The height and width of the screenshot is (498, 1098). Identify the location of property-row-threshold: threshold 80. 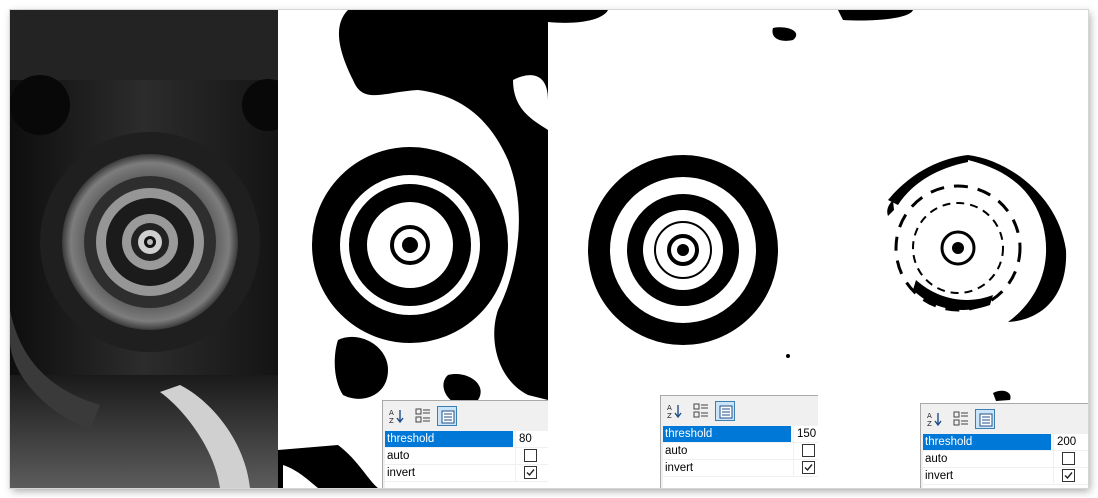
(466, 439).